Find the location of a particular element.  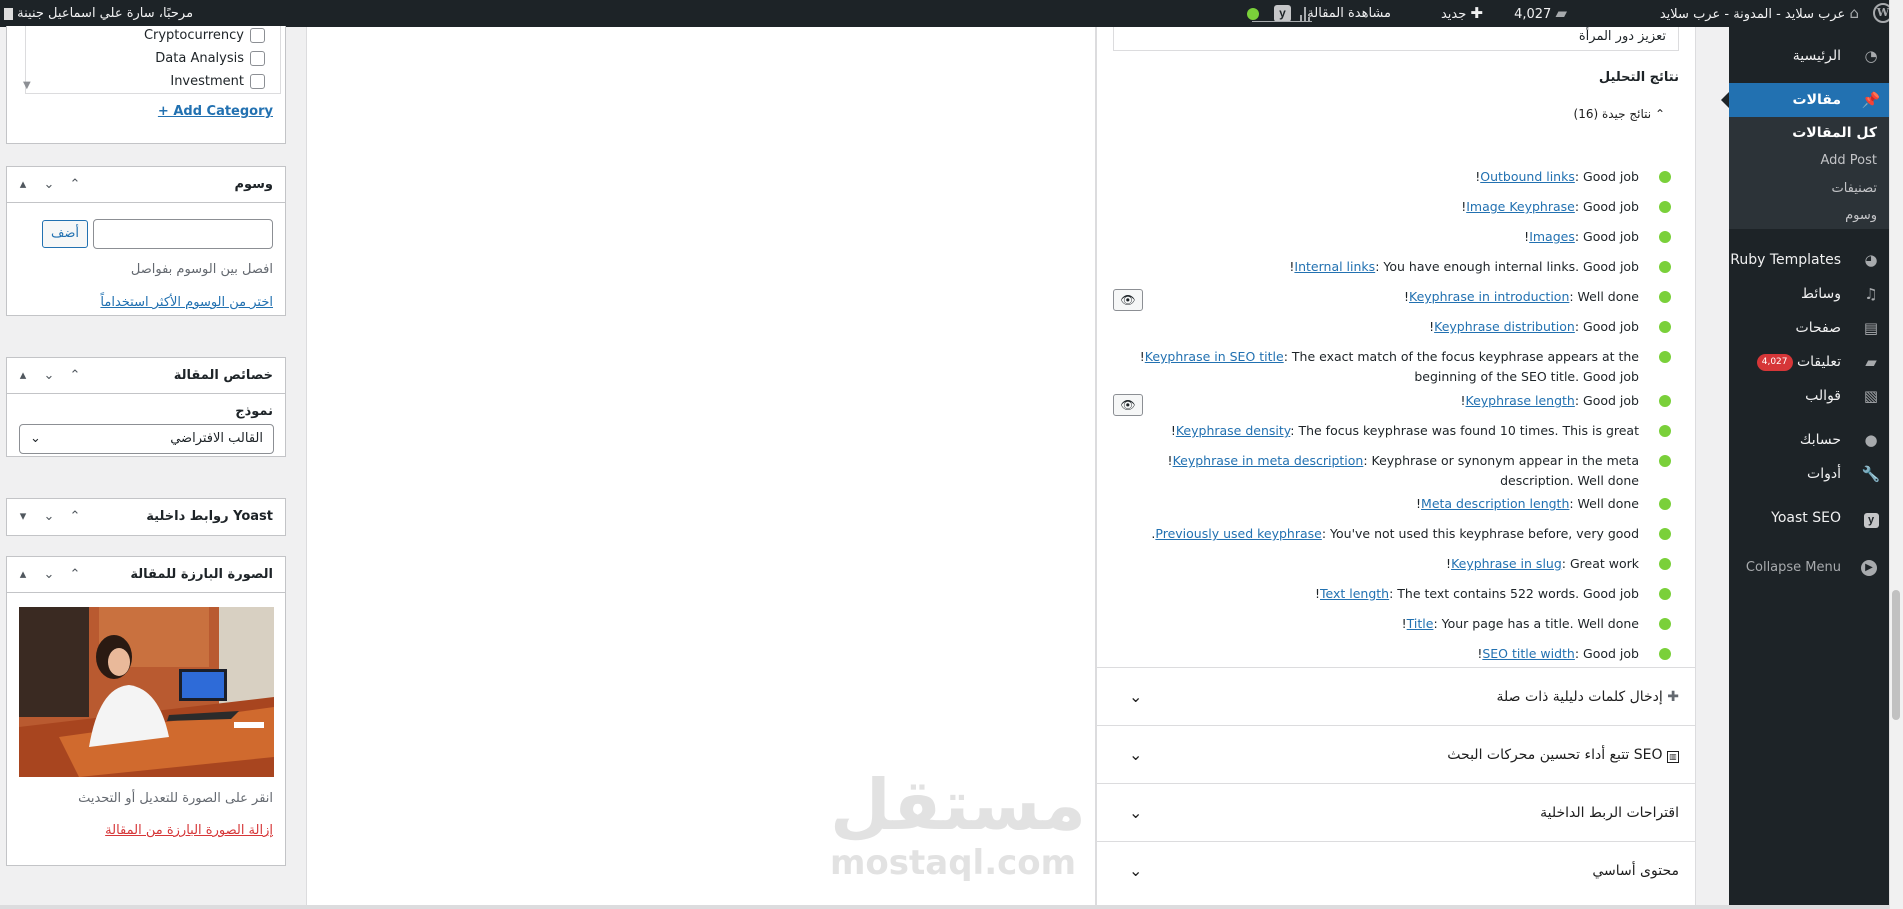

result-assessment-link: Keyphrase length is located at coordinates (1520, 400).